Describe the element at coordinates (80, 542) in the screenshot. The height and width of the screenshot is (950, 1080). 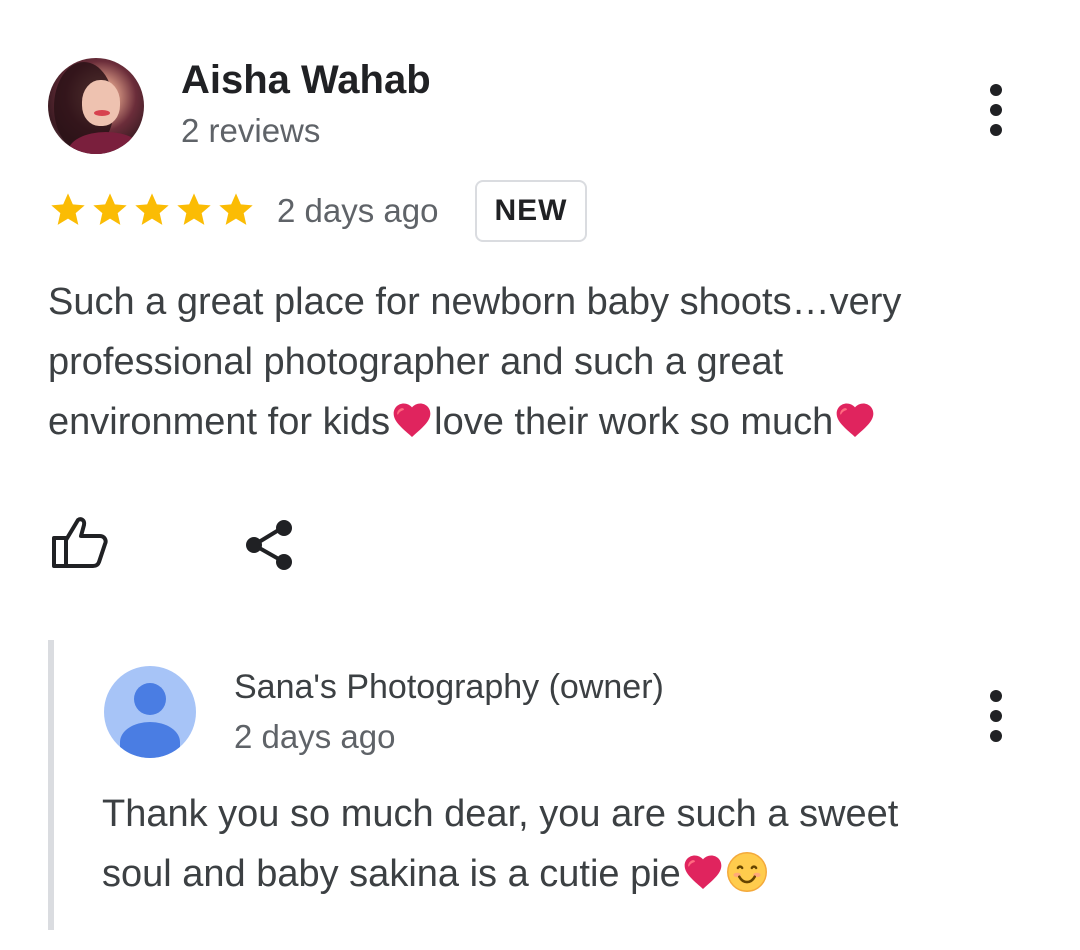
I see `thumb-up-icon` at that location.